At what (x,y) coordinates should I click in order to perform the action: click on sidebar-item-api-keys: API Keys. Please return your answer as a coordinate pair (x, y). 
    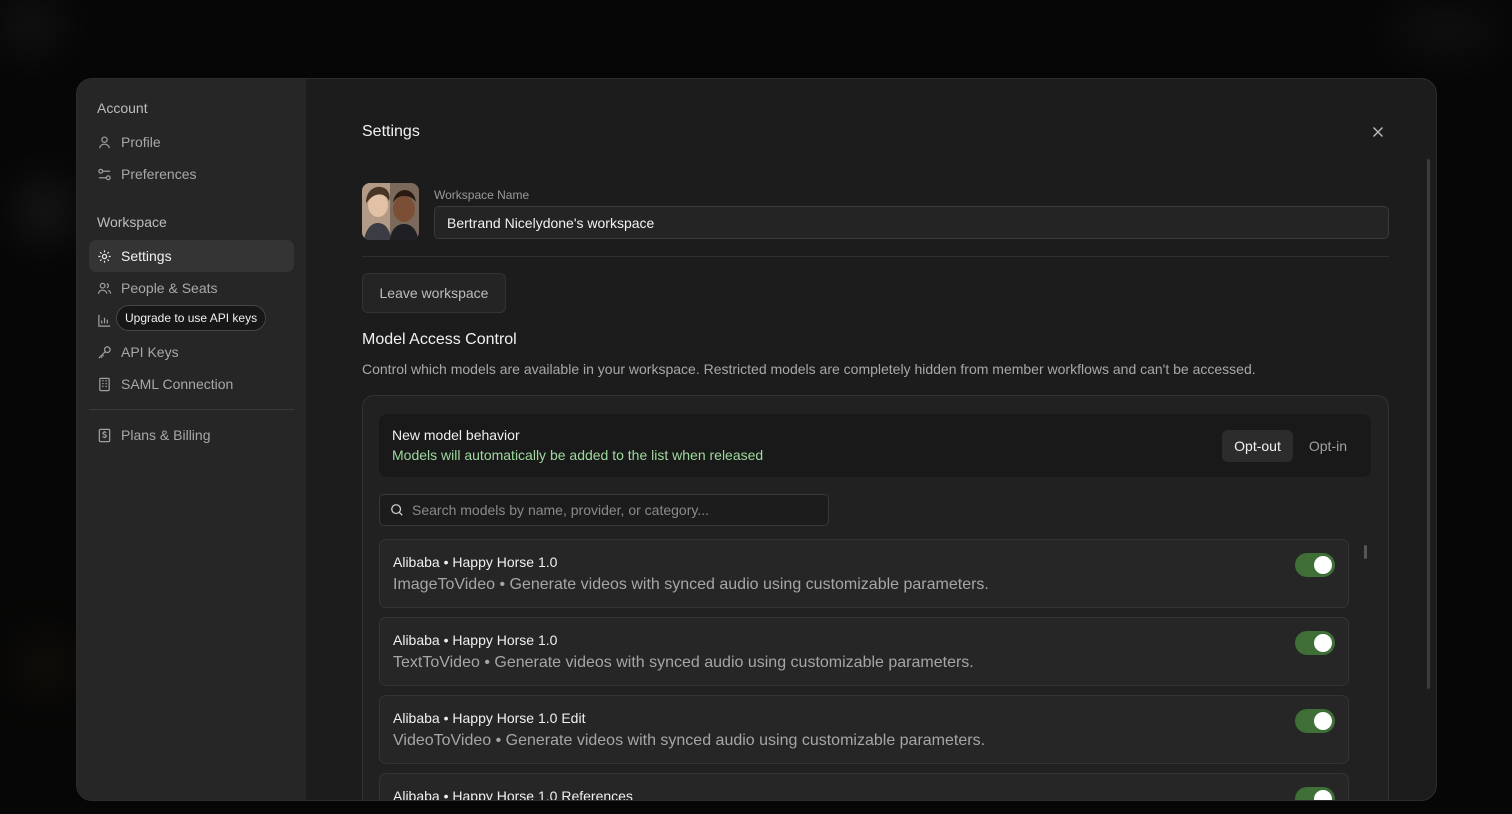
    Looking at the image, I should click on (191, 352).